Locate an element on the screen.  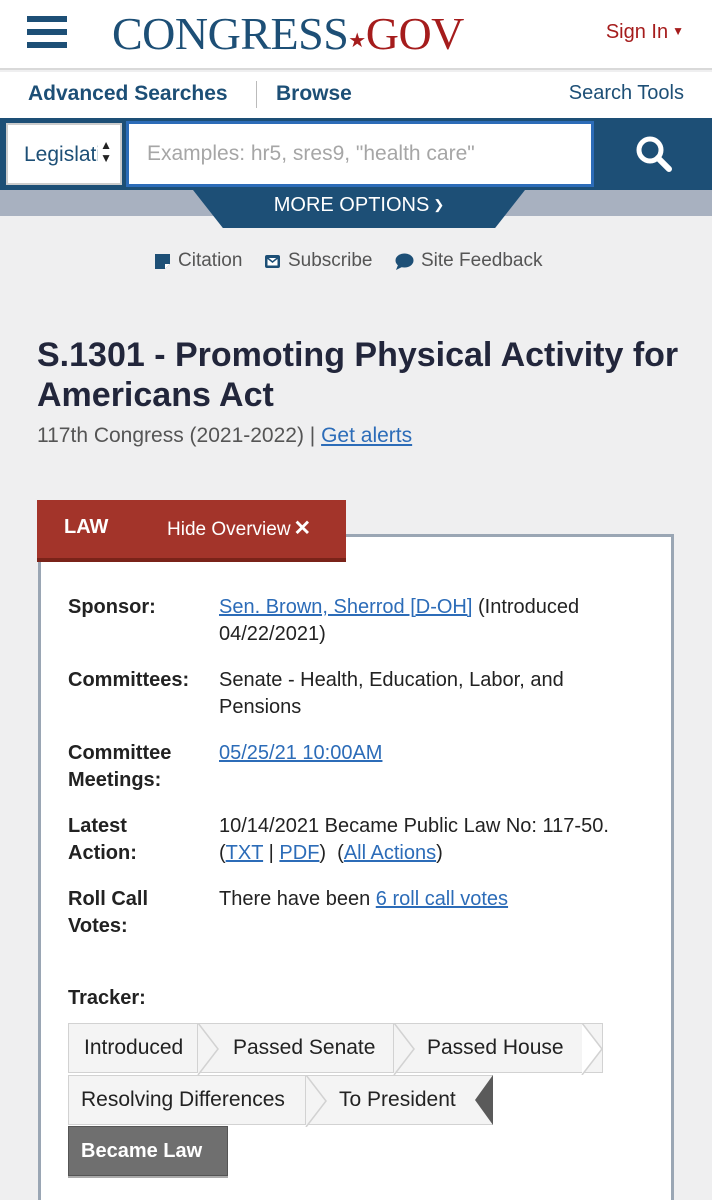
txt-link: TXT is located at coordinates (244, 853).